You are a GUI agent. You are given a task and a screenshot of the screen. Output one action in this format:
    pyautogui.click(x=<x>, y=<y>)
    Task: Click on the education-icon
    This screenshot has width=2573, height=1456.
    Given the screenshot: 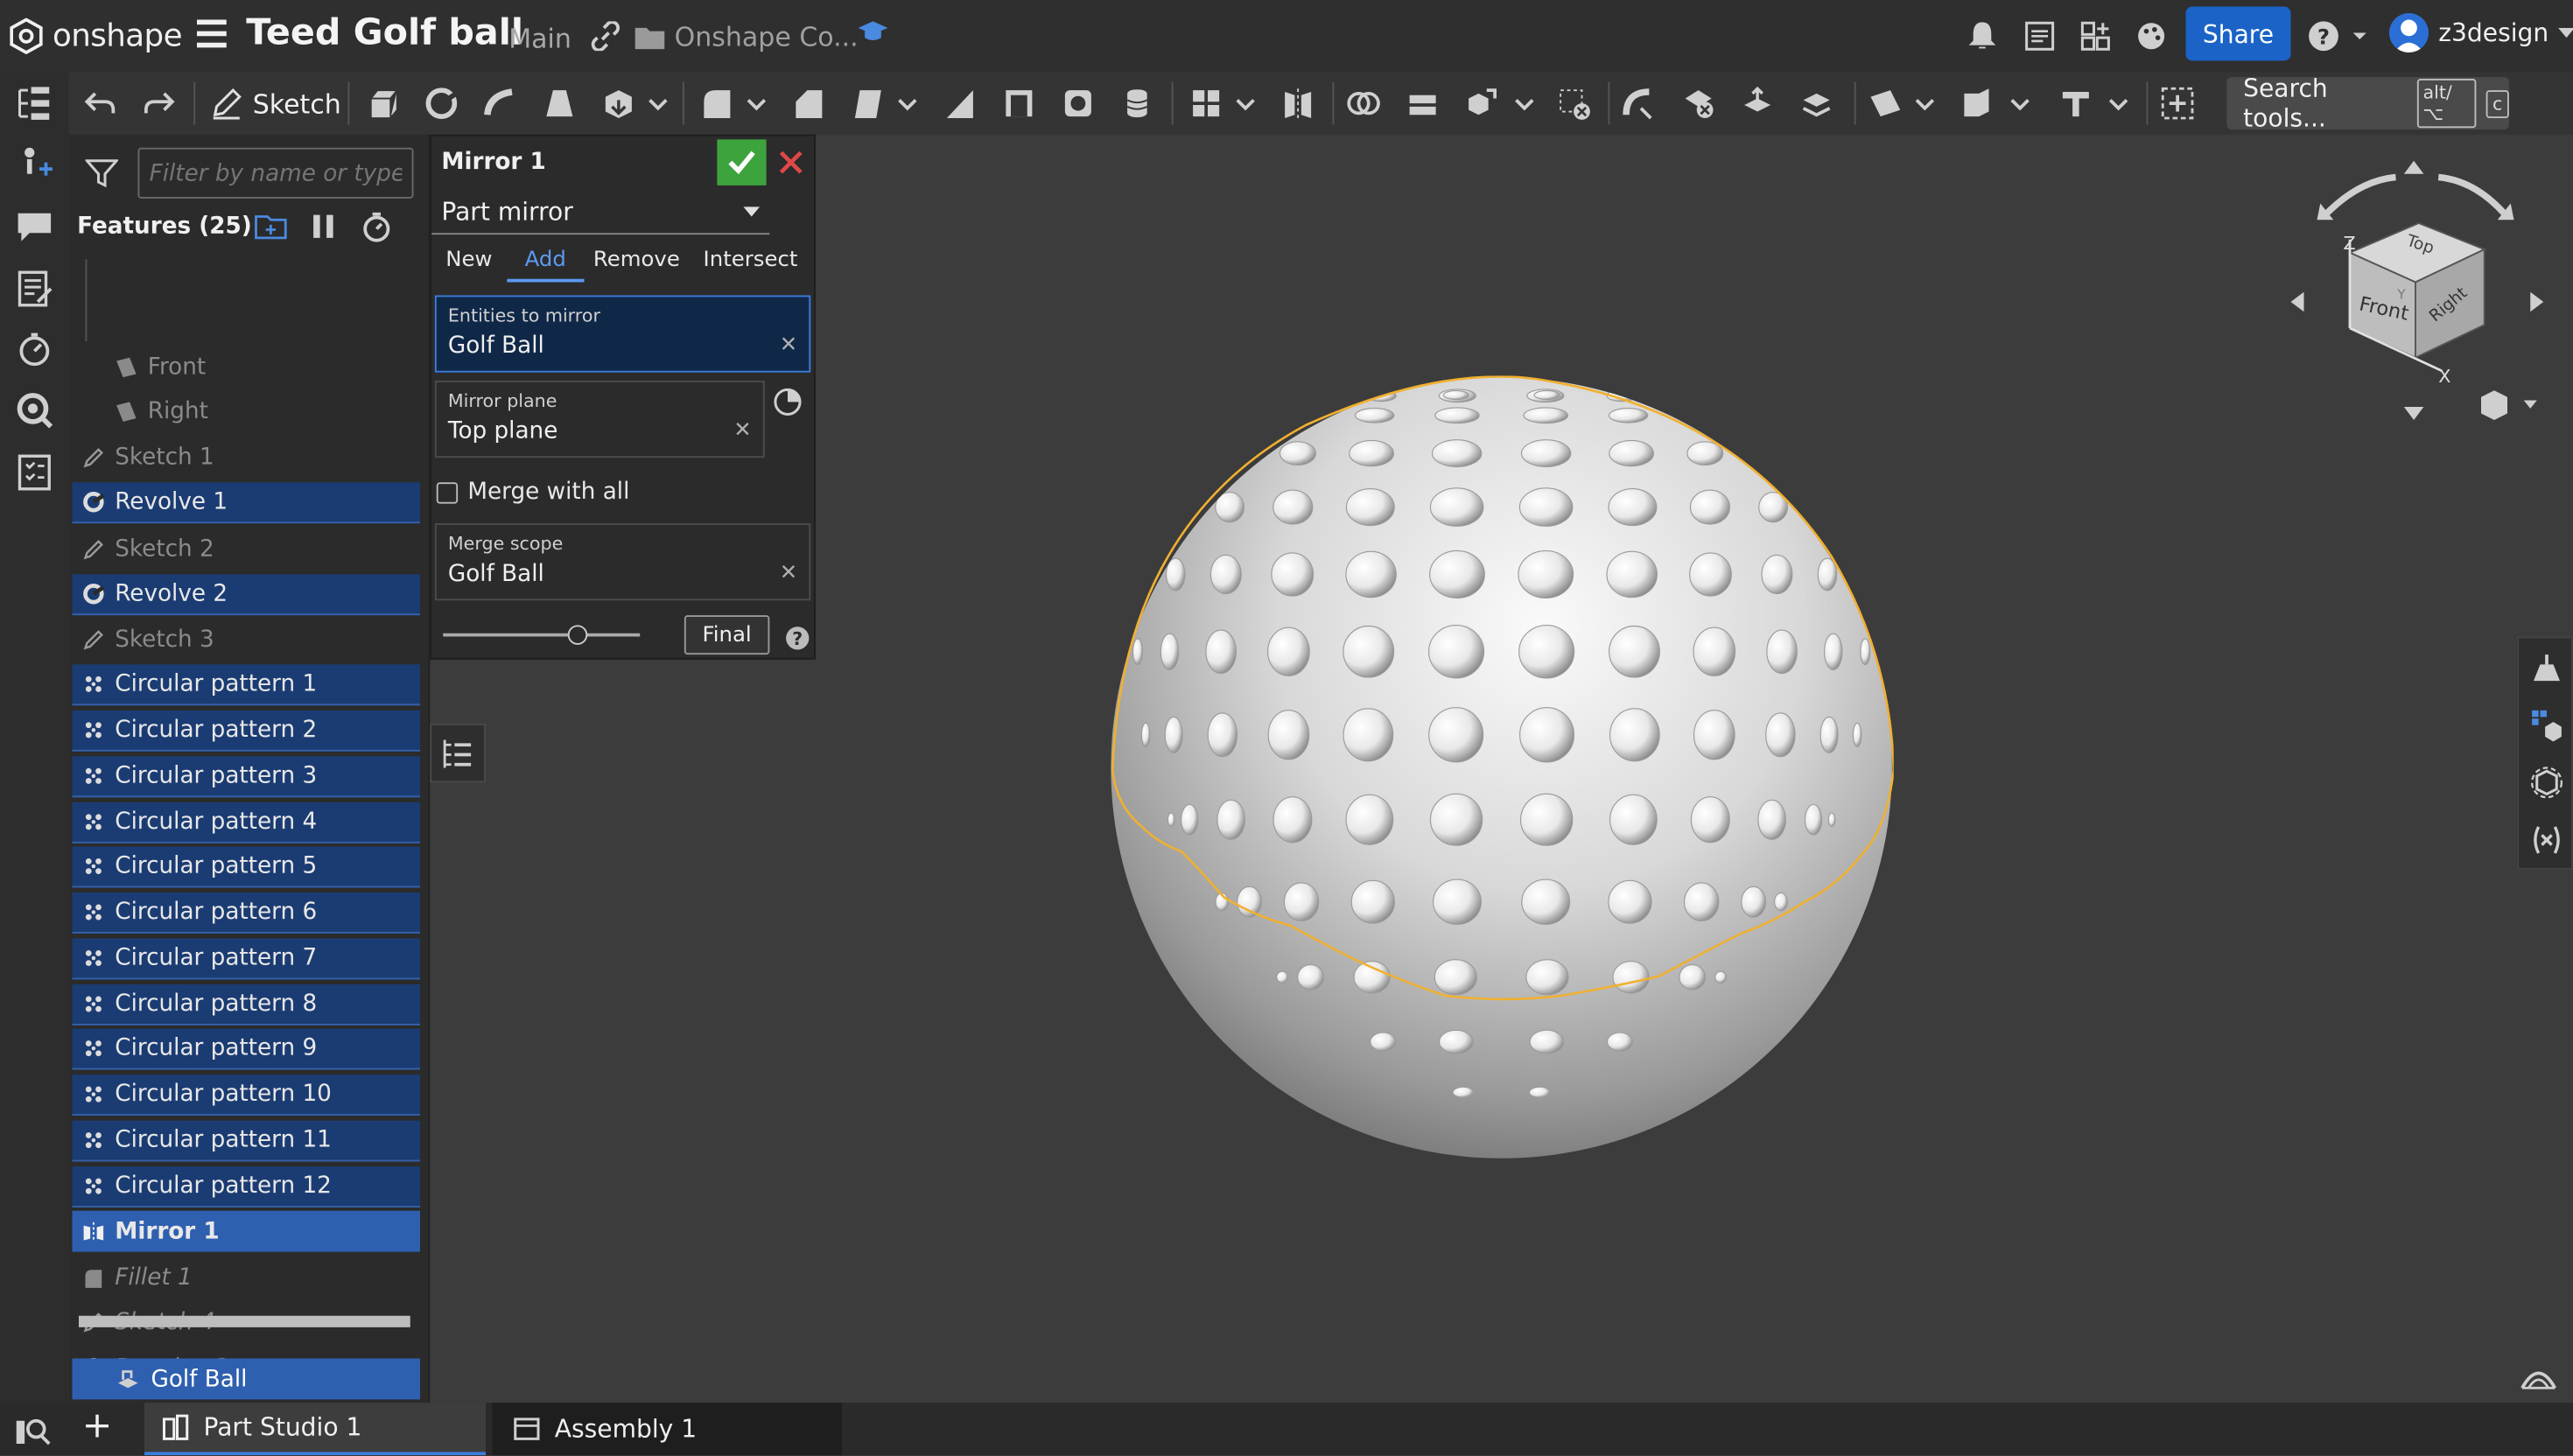 What is the action you would take?
    pyautogui.click(x=873, y=33)
    